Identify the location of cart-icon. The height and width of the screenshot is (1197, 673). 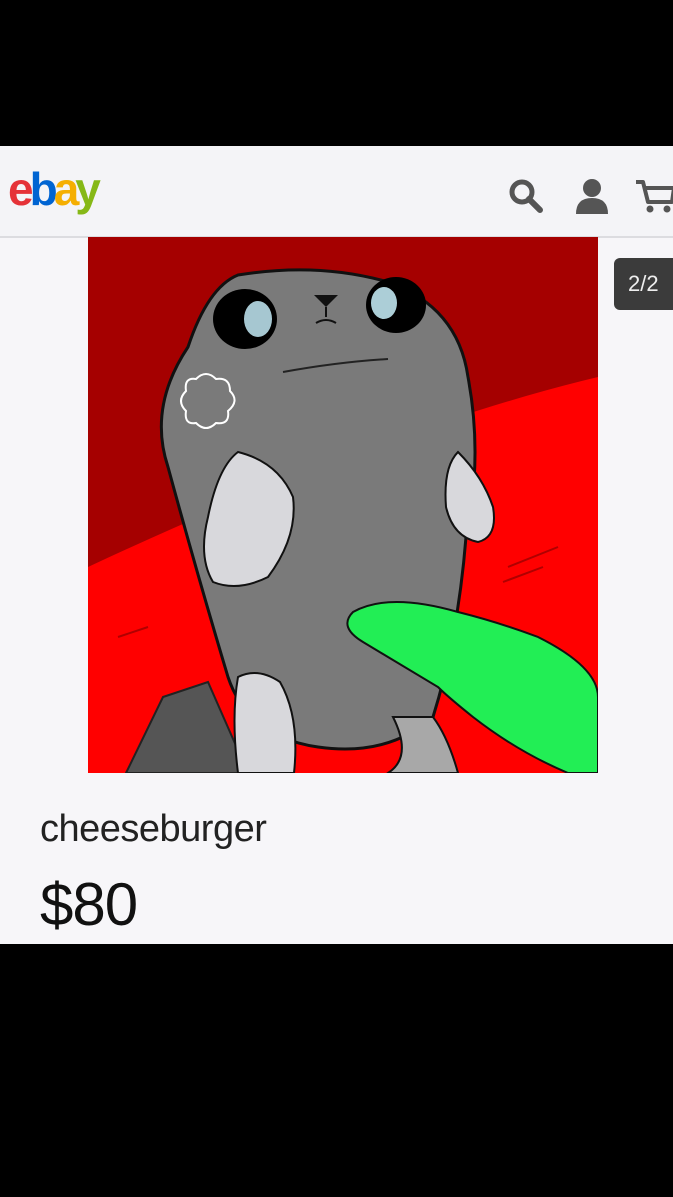
(653, 196).